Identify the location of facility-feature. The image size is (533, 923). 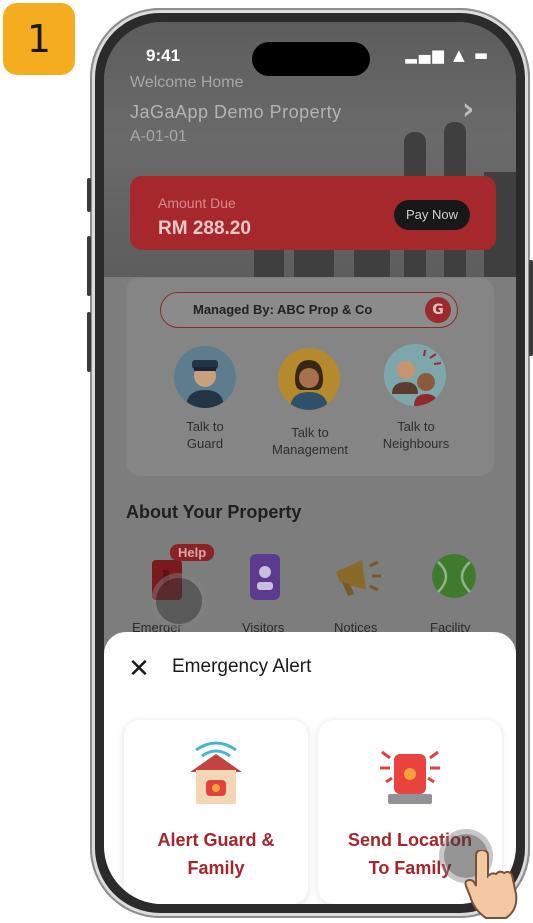
(454, 576).